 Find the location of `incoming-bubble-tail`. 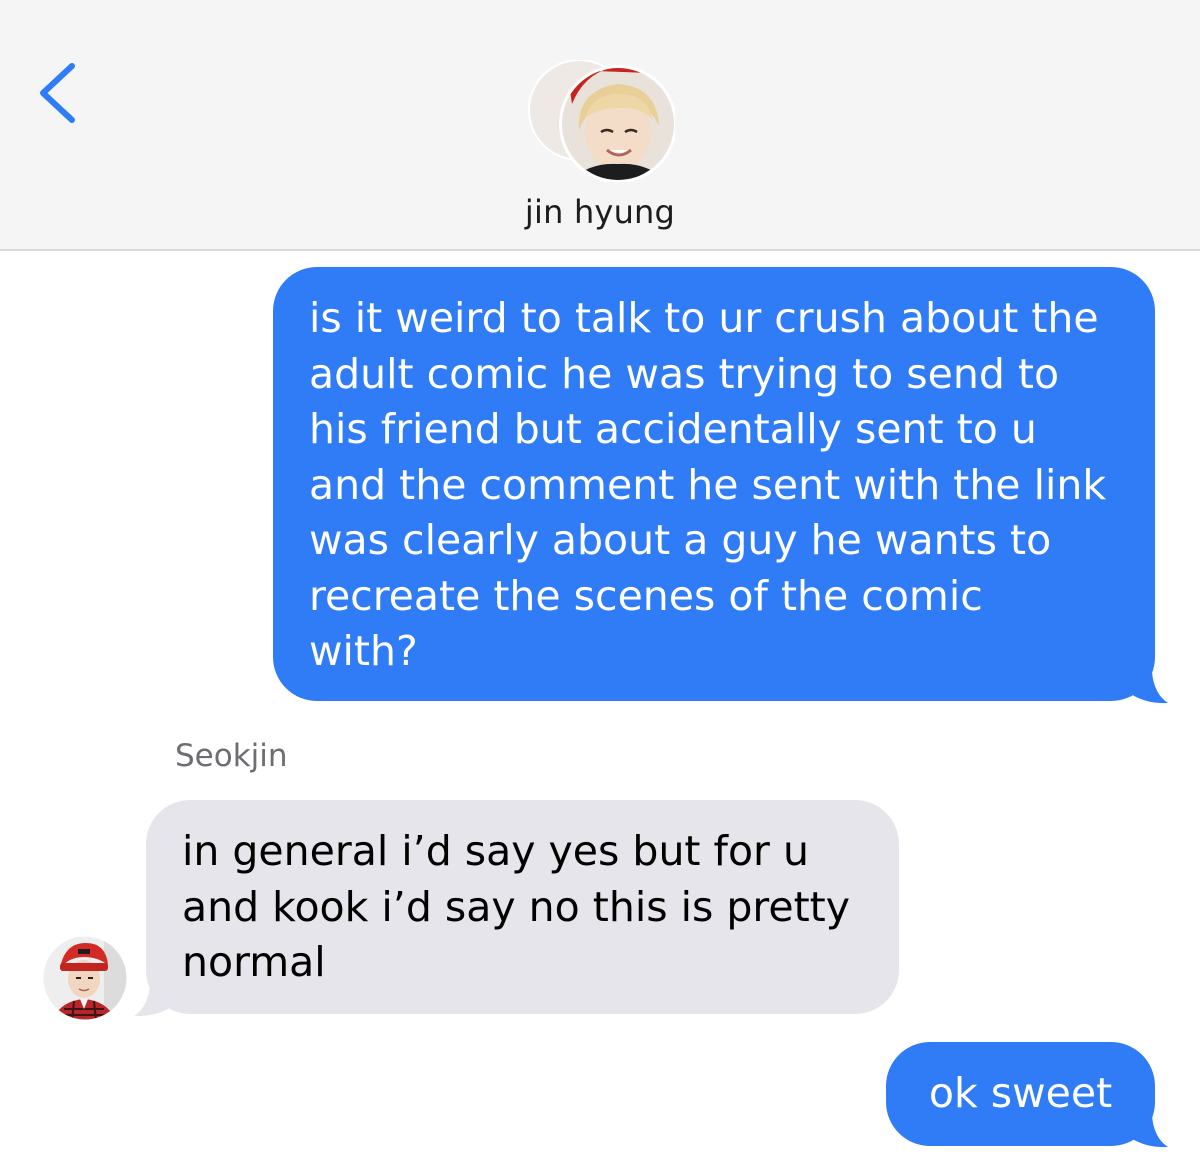

incoming-bubble-tail is located at coordinates (154, 1001).